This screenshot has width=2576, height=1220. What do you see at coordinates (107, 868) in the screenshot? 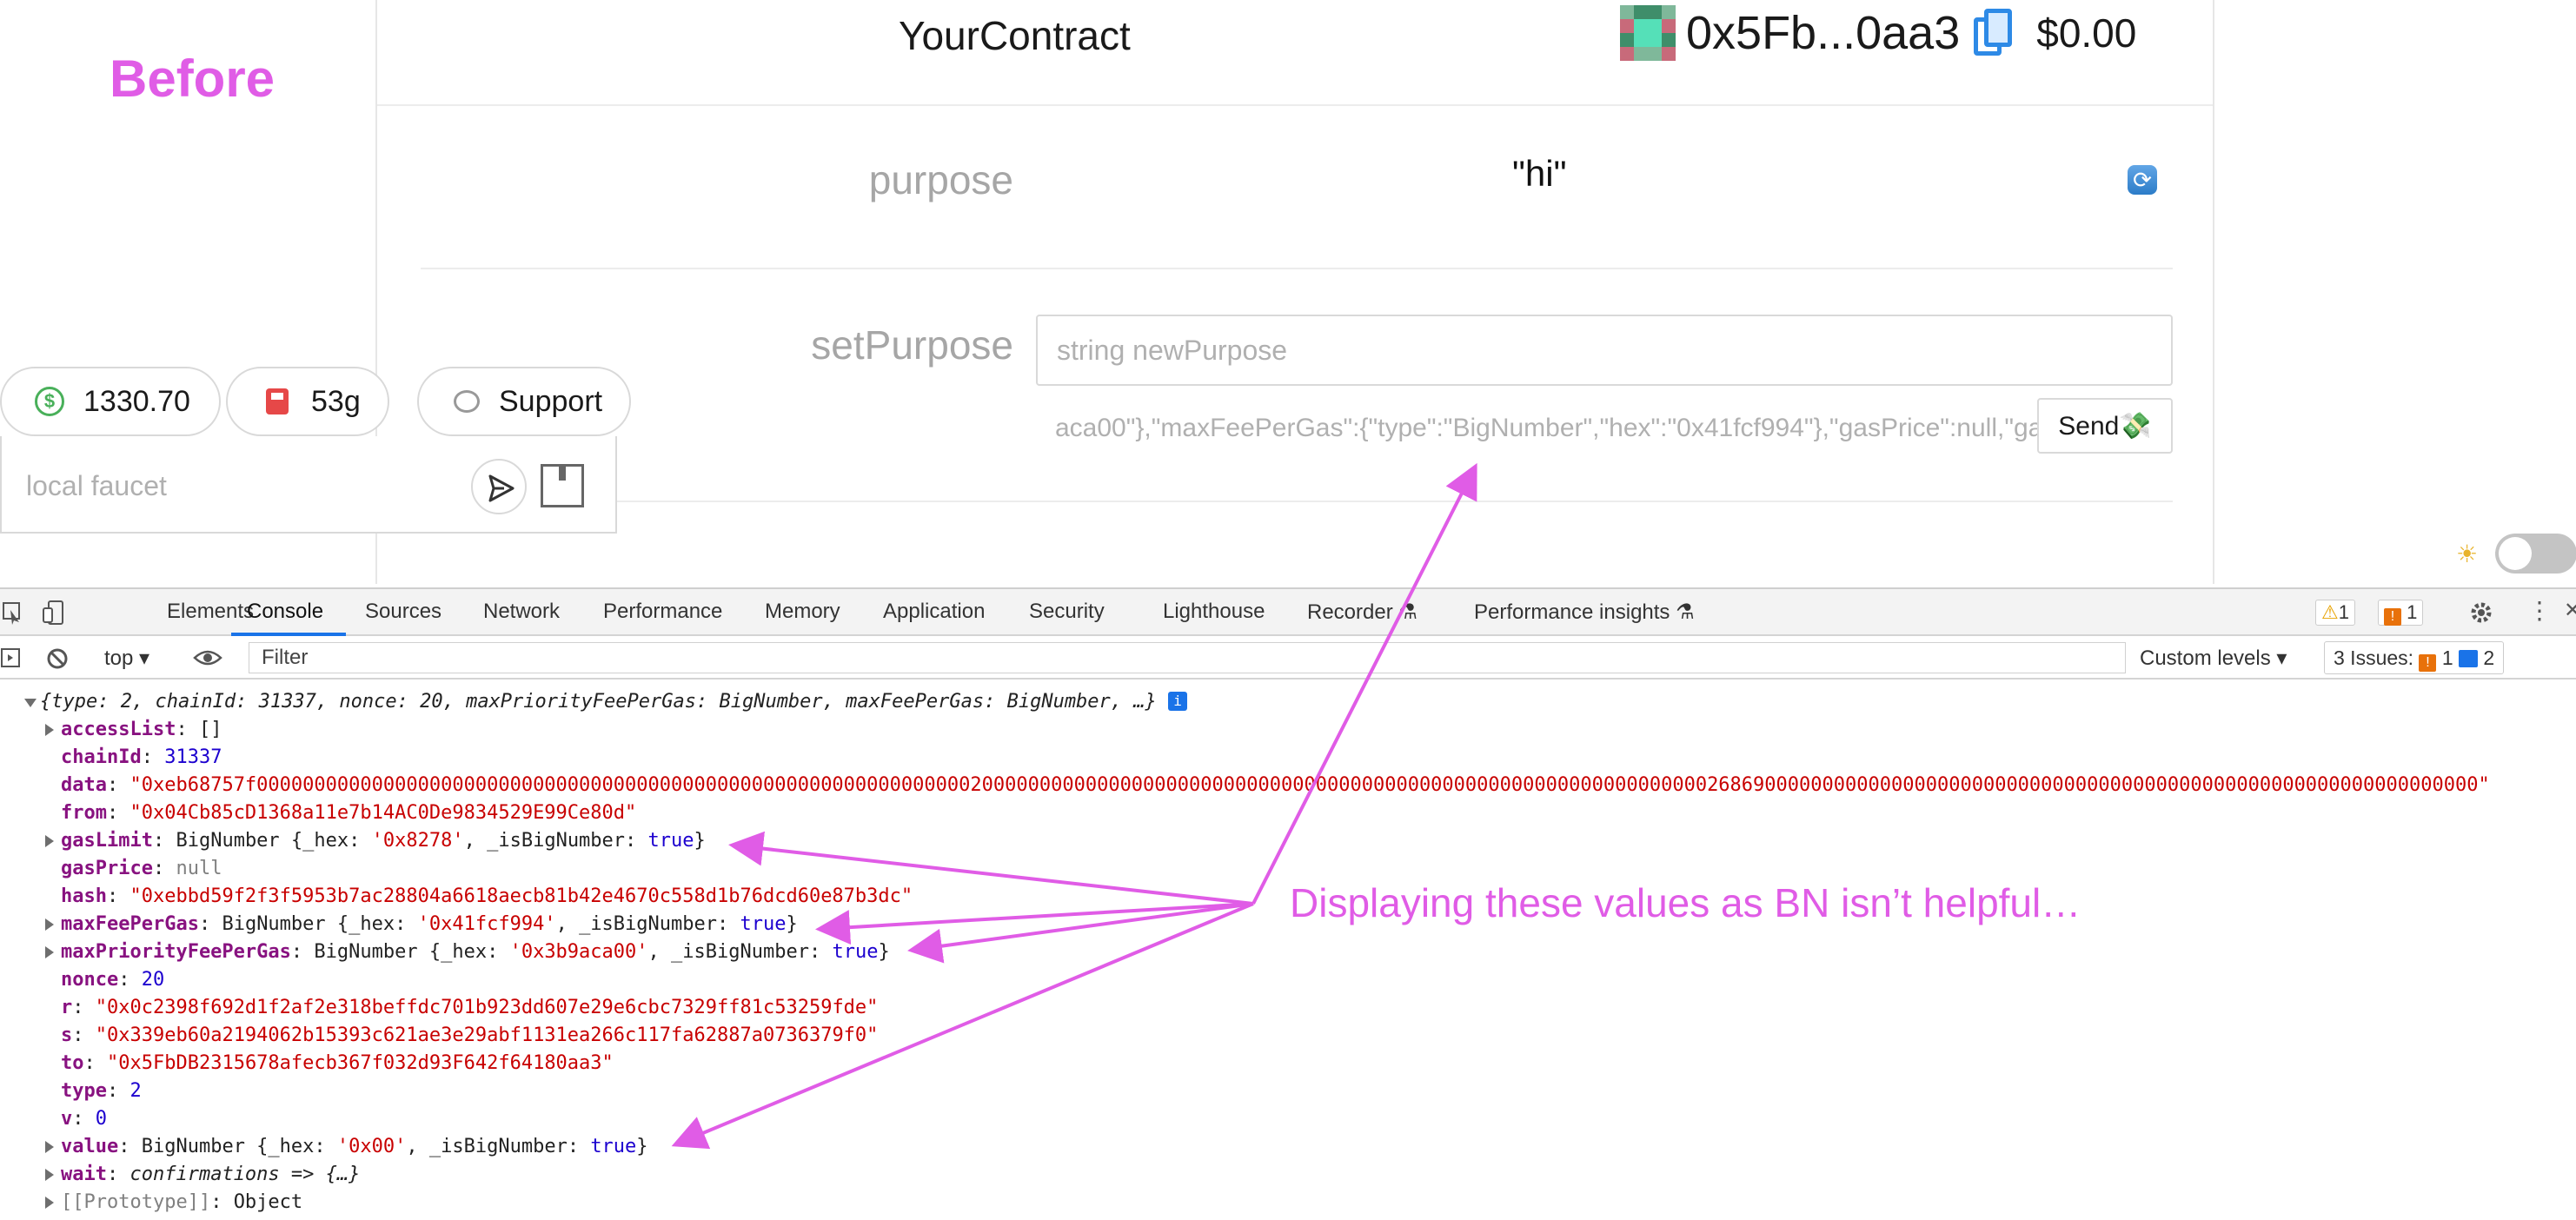
I see `property-key: gasPrice` at bounding box center [107, 868].